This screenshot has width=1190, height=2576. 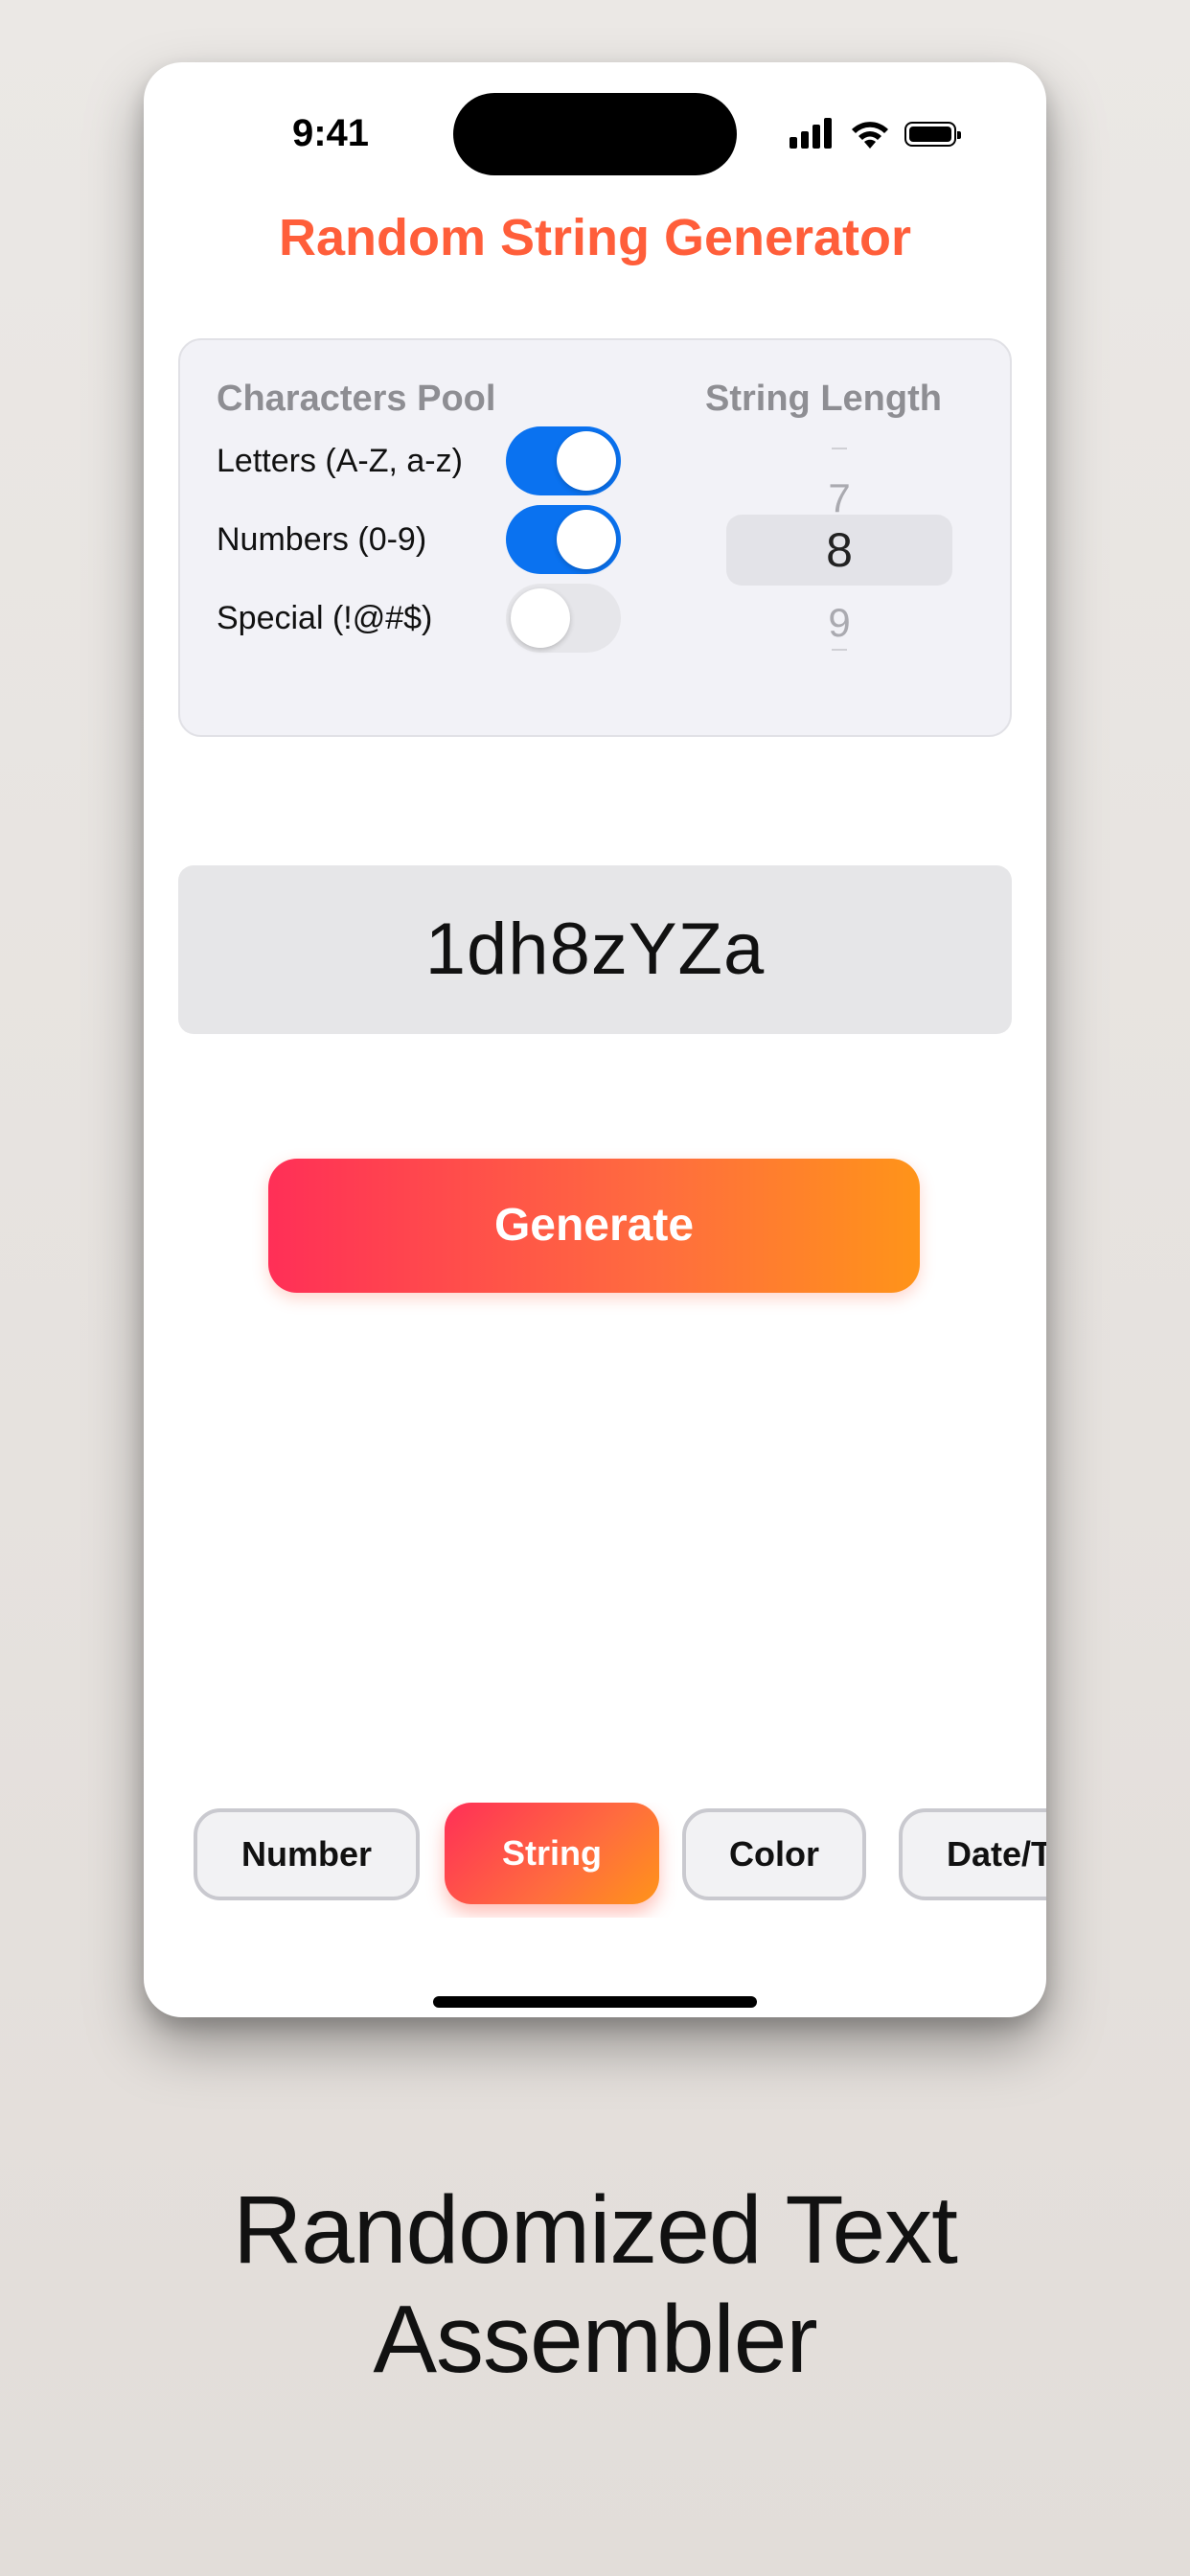 What do you see at coordinates (973, 1854) in the screenshot?
I see `tab-date-time: Date/T` at bounding box center [973, 1854].